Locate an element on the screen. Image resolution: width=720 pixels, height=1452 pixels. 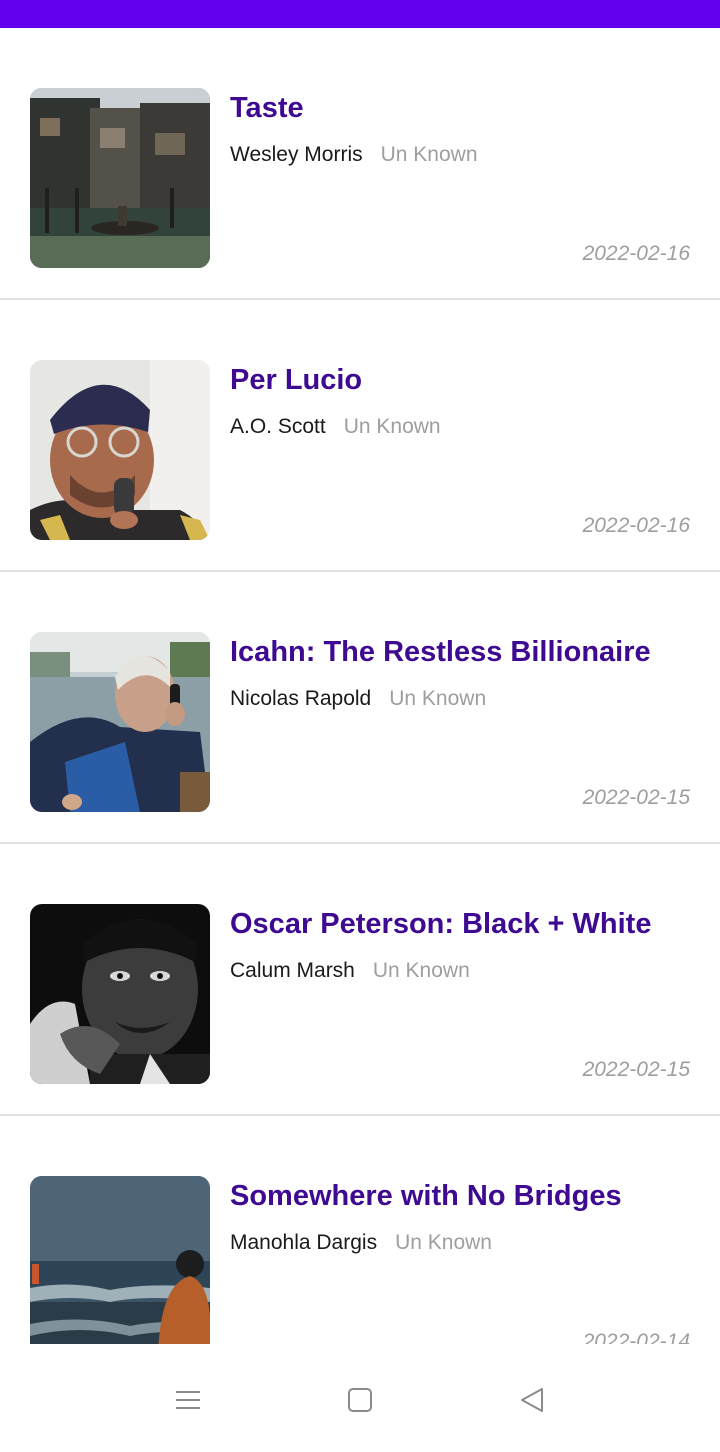
item-meta: Calum Marsh Un Known is located at coordinates (350, 971).